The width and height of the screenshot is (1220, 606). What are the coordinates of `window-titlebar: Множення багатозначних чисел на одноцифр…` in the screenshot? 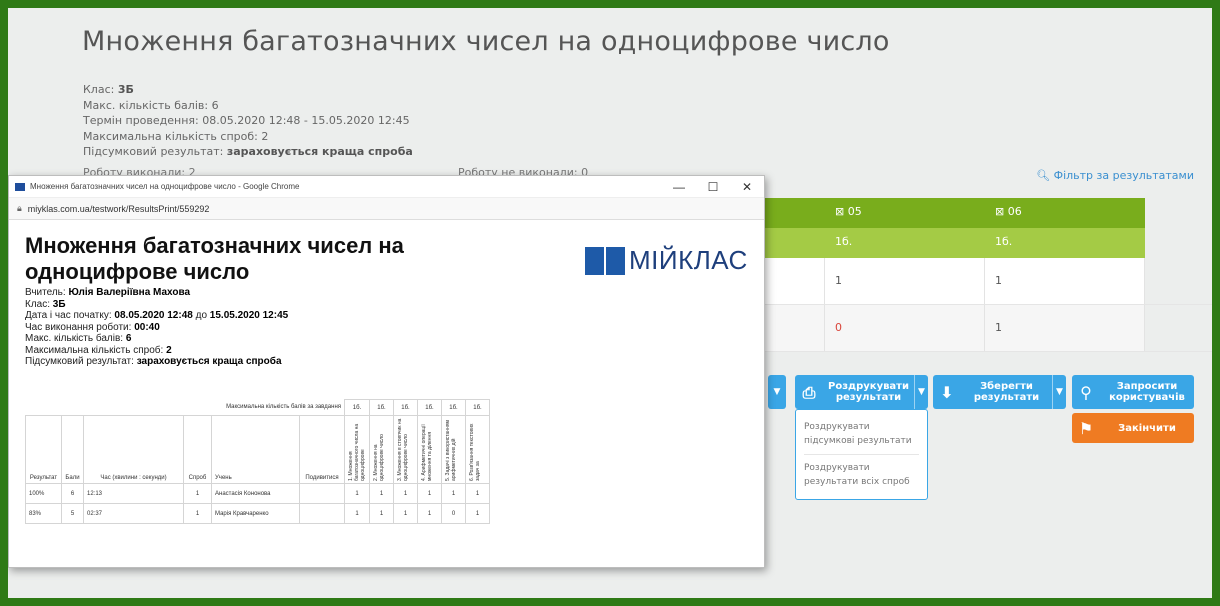 It's located at (386, 187).